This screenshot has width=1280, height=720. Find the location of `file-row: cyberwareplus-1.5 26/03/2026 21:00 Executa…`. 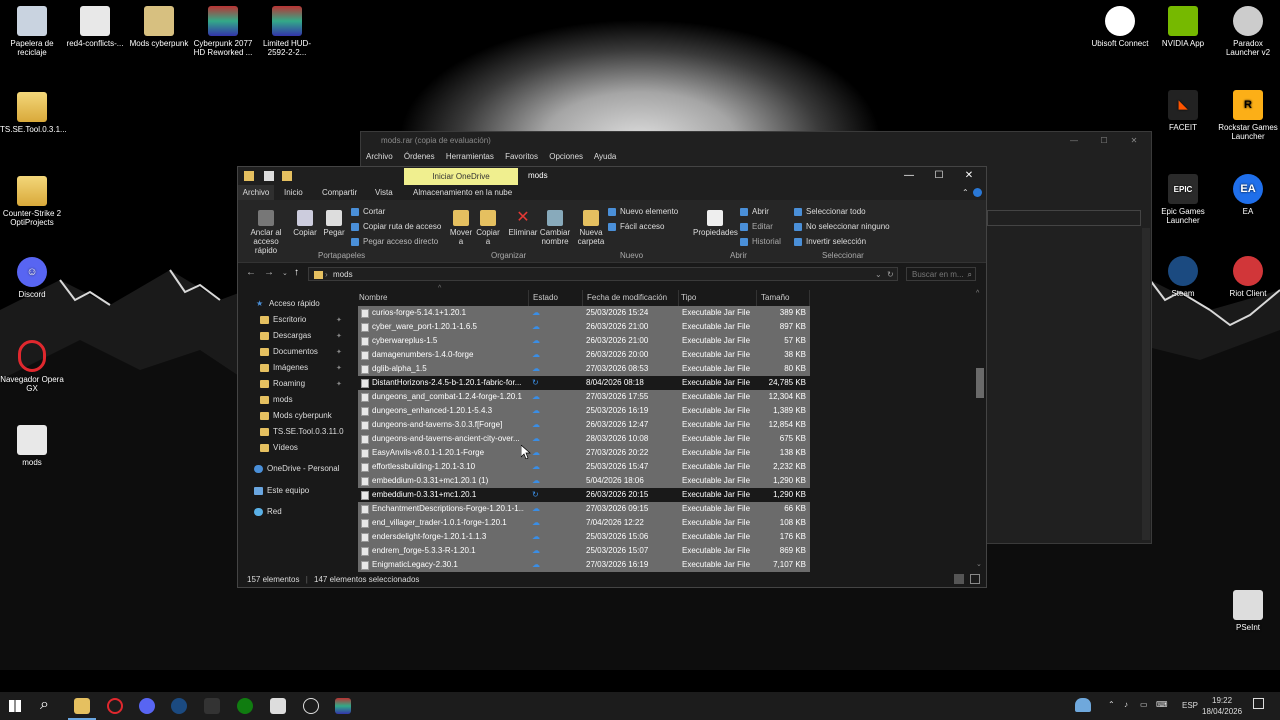

file-row: cyberwareplus-1.5 26/03/2026 21:00 Executa… is located at coordinates (584, 341).